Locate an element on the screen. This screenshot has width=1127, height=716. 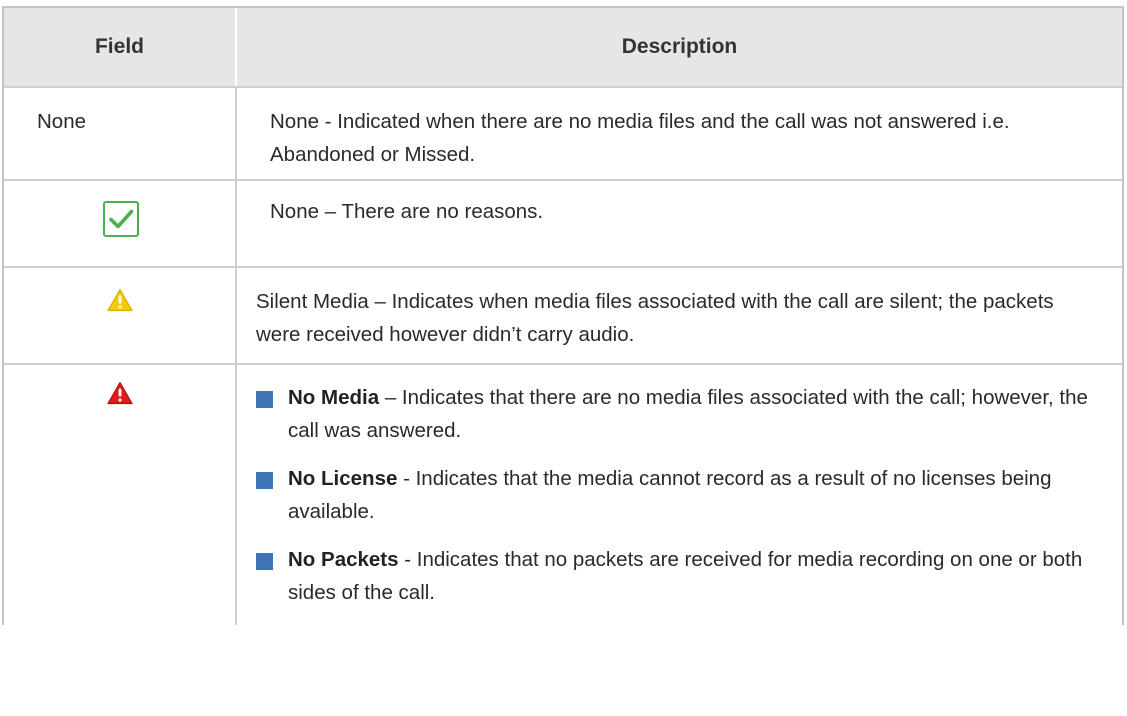
field-label: None is located at coordinates (62, 121).